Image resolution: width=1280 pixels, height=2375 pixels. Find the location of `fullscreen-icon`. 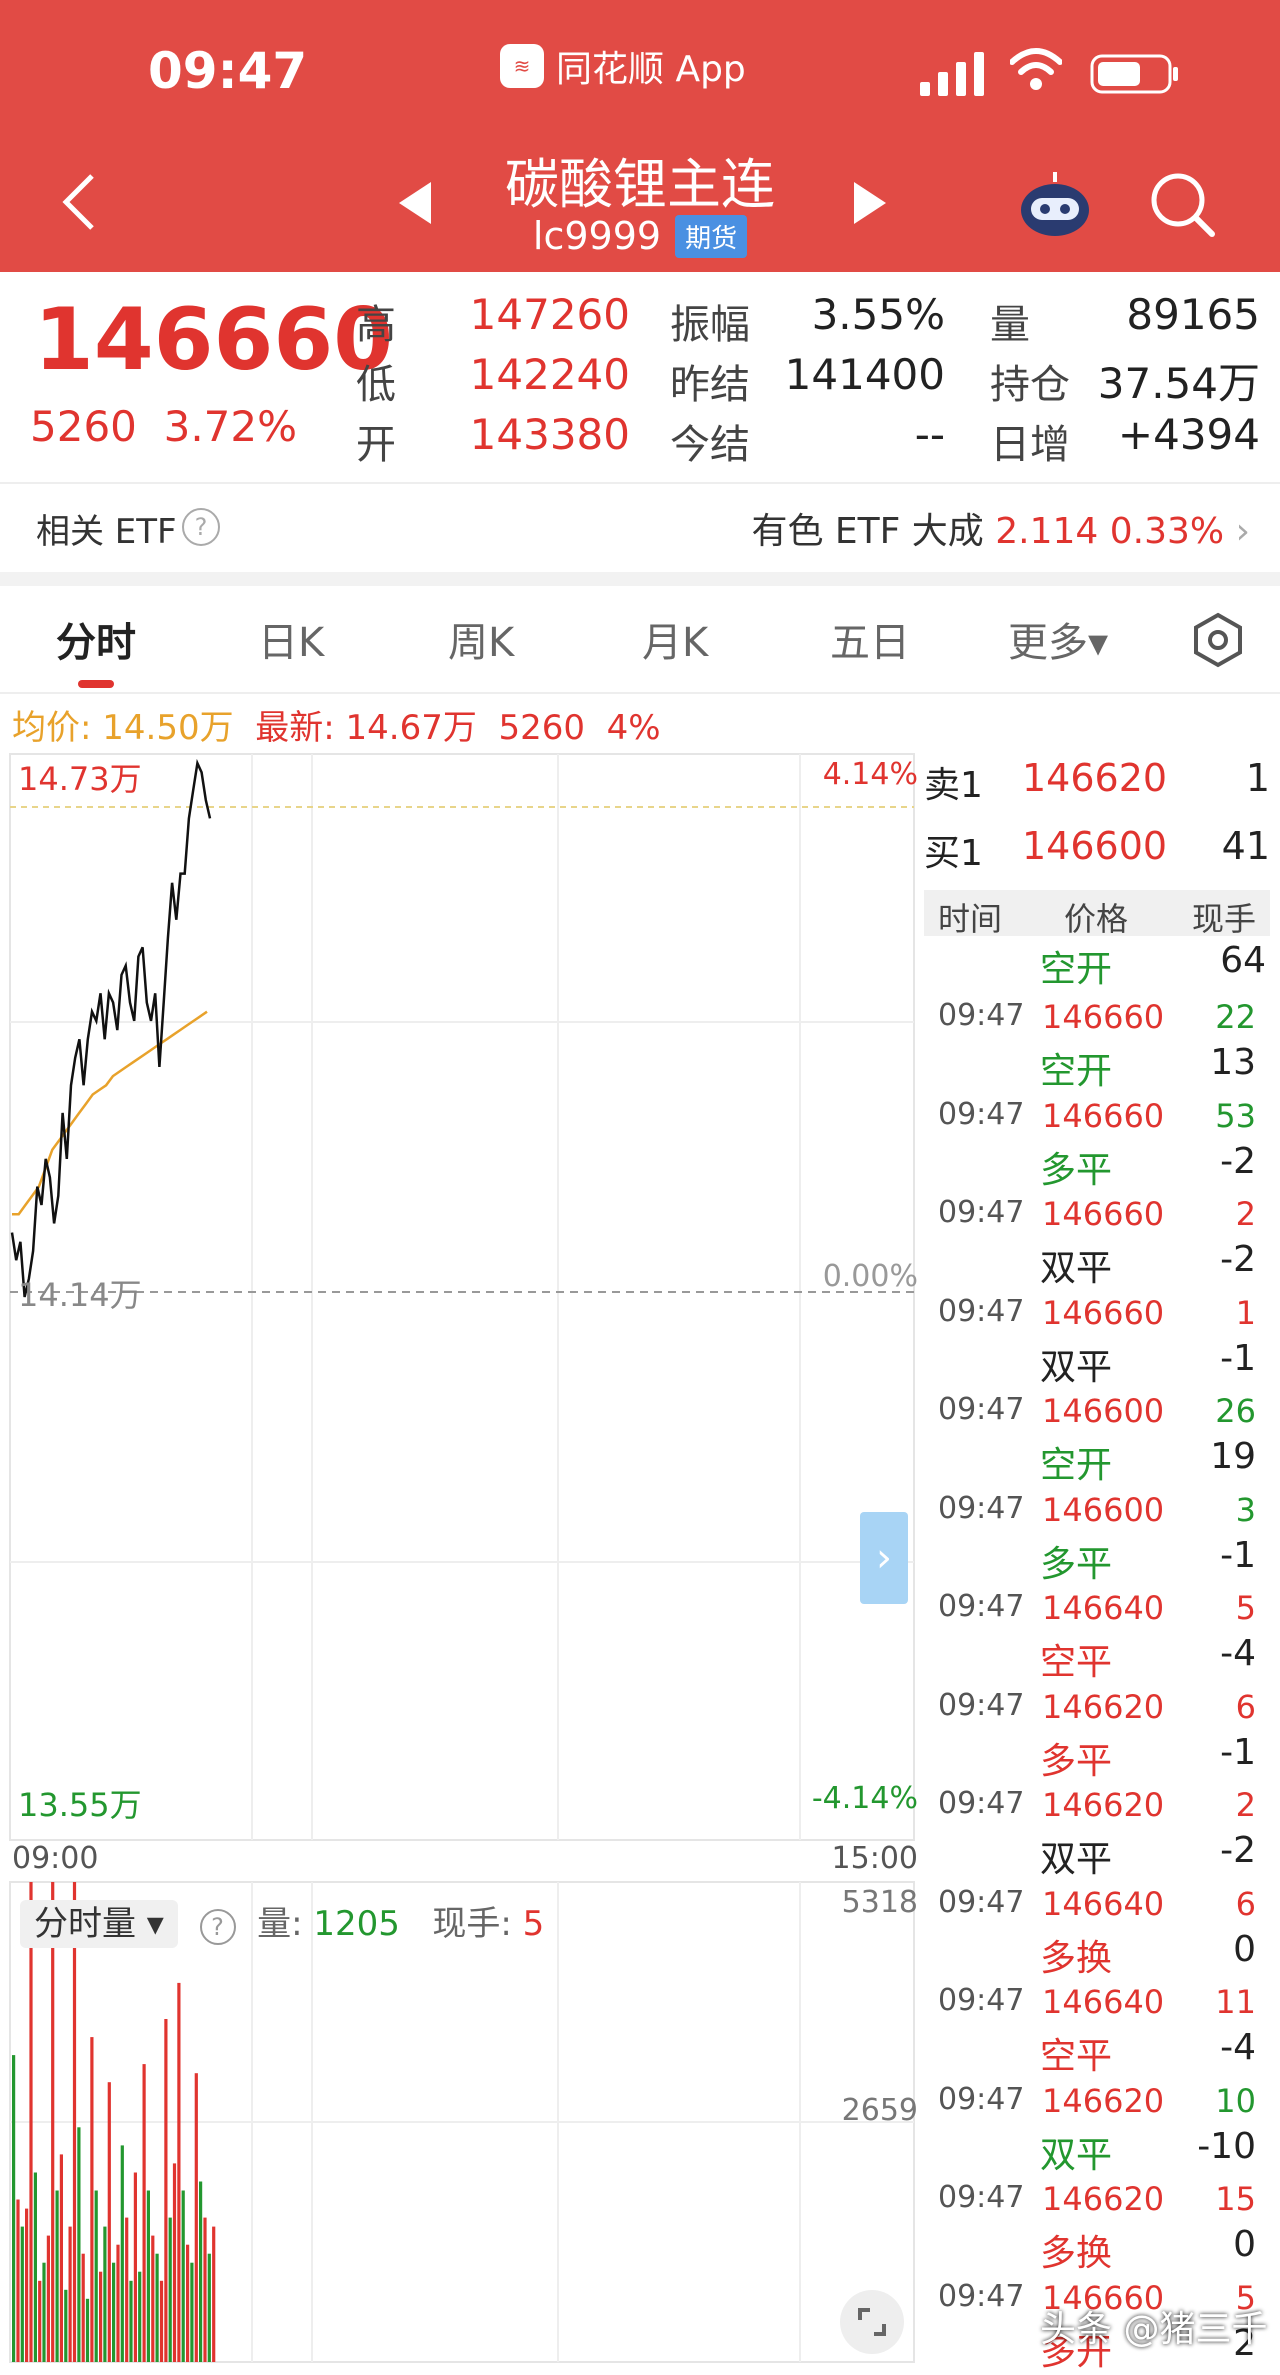

fullscreen-icon is located at coordinates (872, 2322).